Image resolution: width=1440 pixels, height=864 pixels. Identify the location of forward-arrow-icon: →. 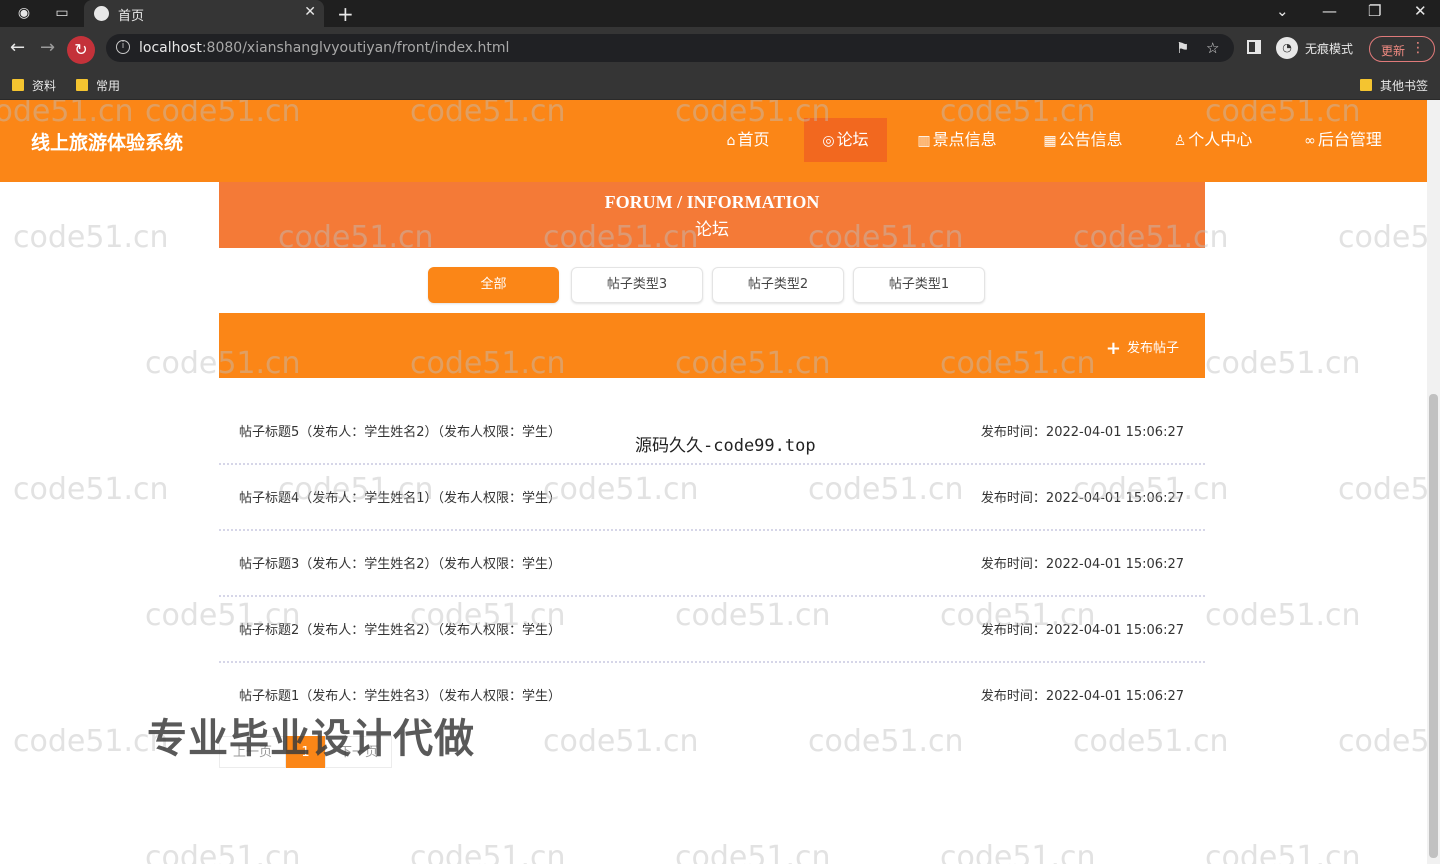
(47, 48).